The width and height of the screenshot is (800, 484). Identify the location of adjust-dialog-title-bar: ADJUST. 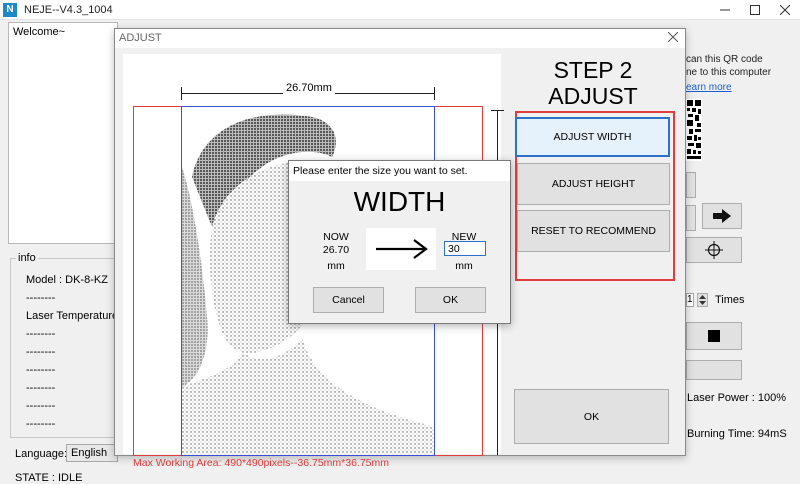
(400, 38).